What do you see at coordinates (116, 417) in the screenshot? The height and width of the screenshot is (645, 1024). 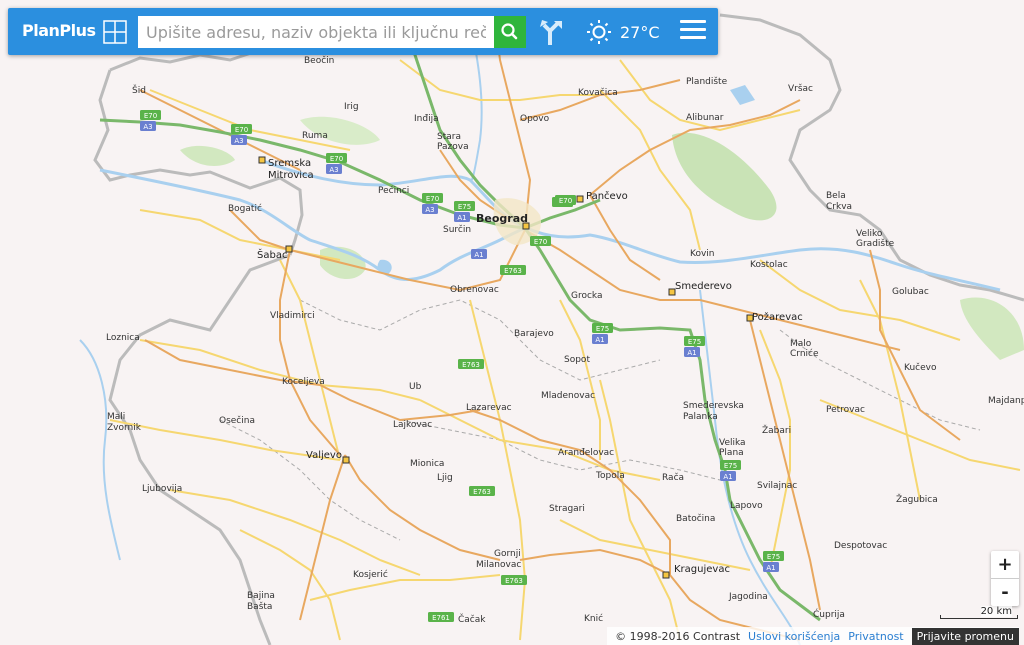 I see `city-label: Mali` at bounding box center [116, 417].